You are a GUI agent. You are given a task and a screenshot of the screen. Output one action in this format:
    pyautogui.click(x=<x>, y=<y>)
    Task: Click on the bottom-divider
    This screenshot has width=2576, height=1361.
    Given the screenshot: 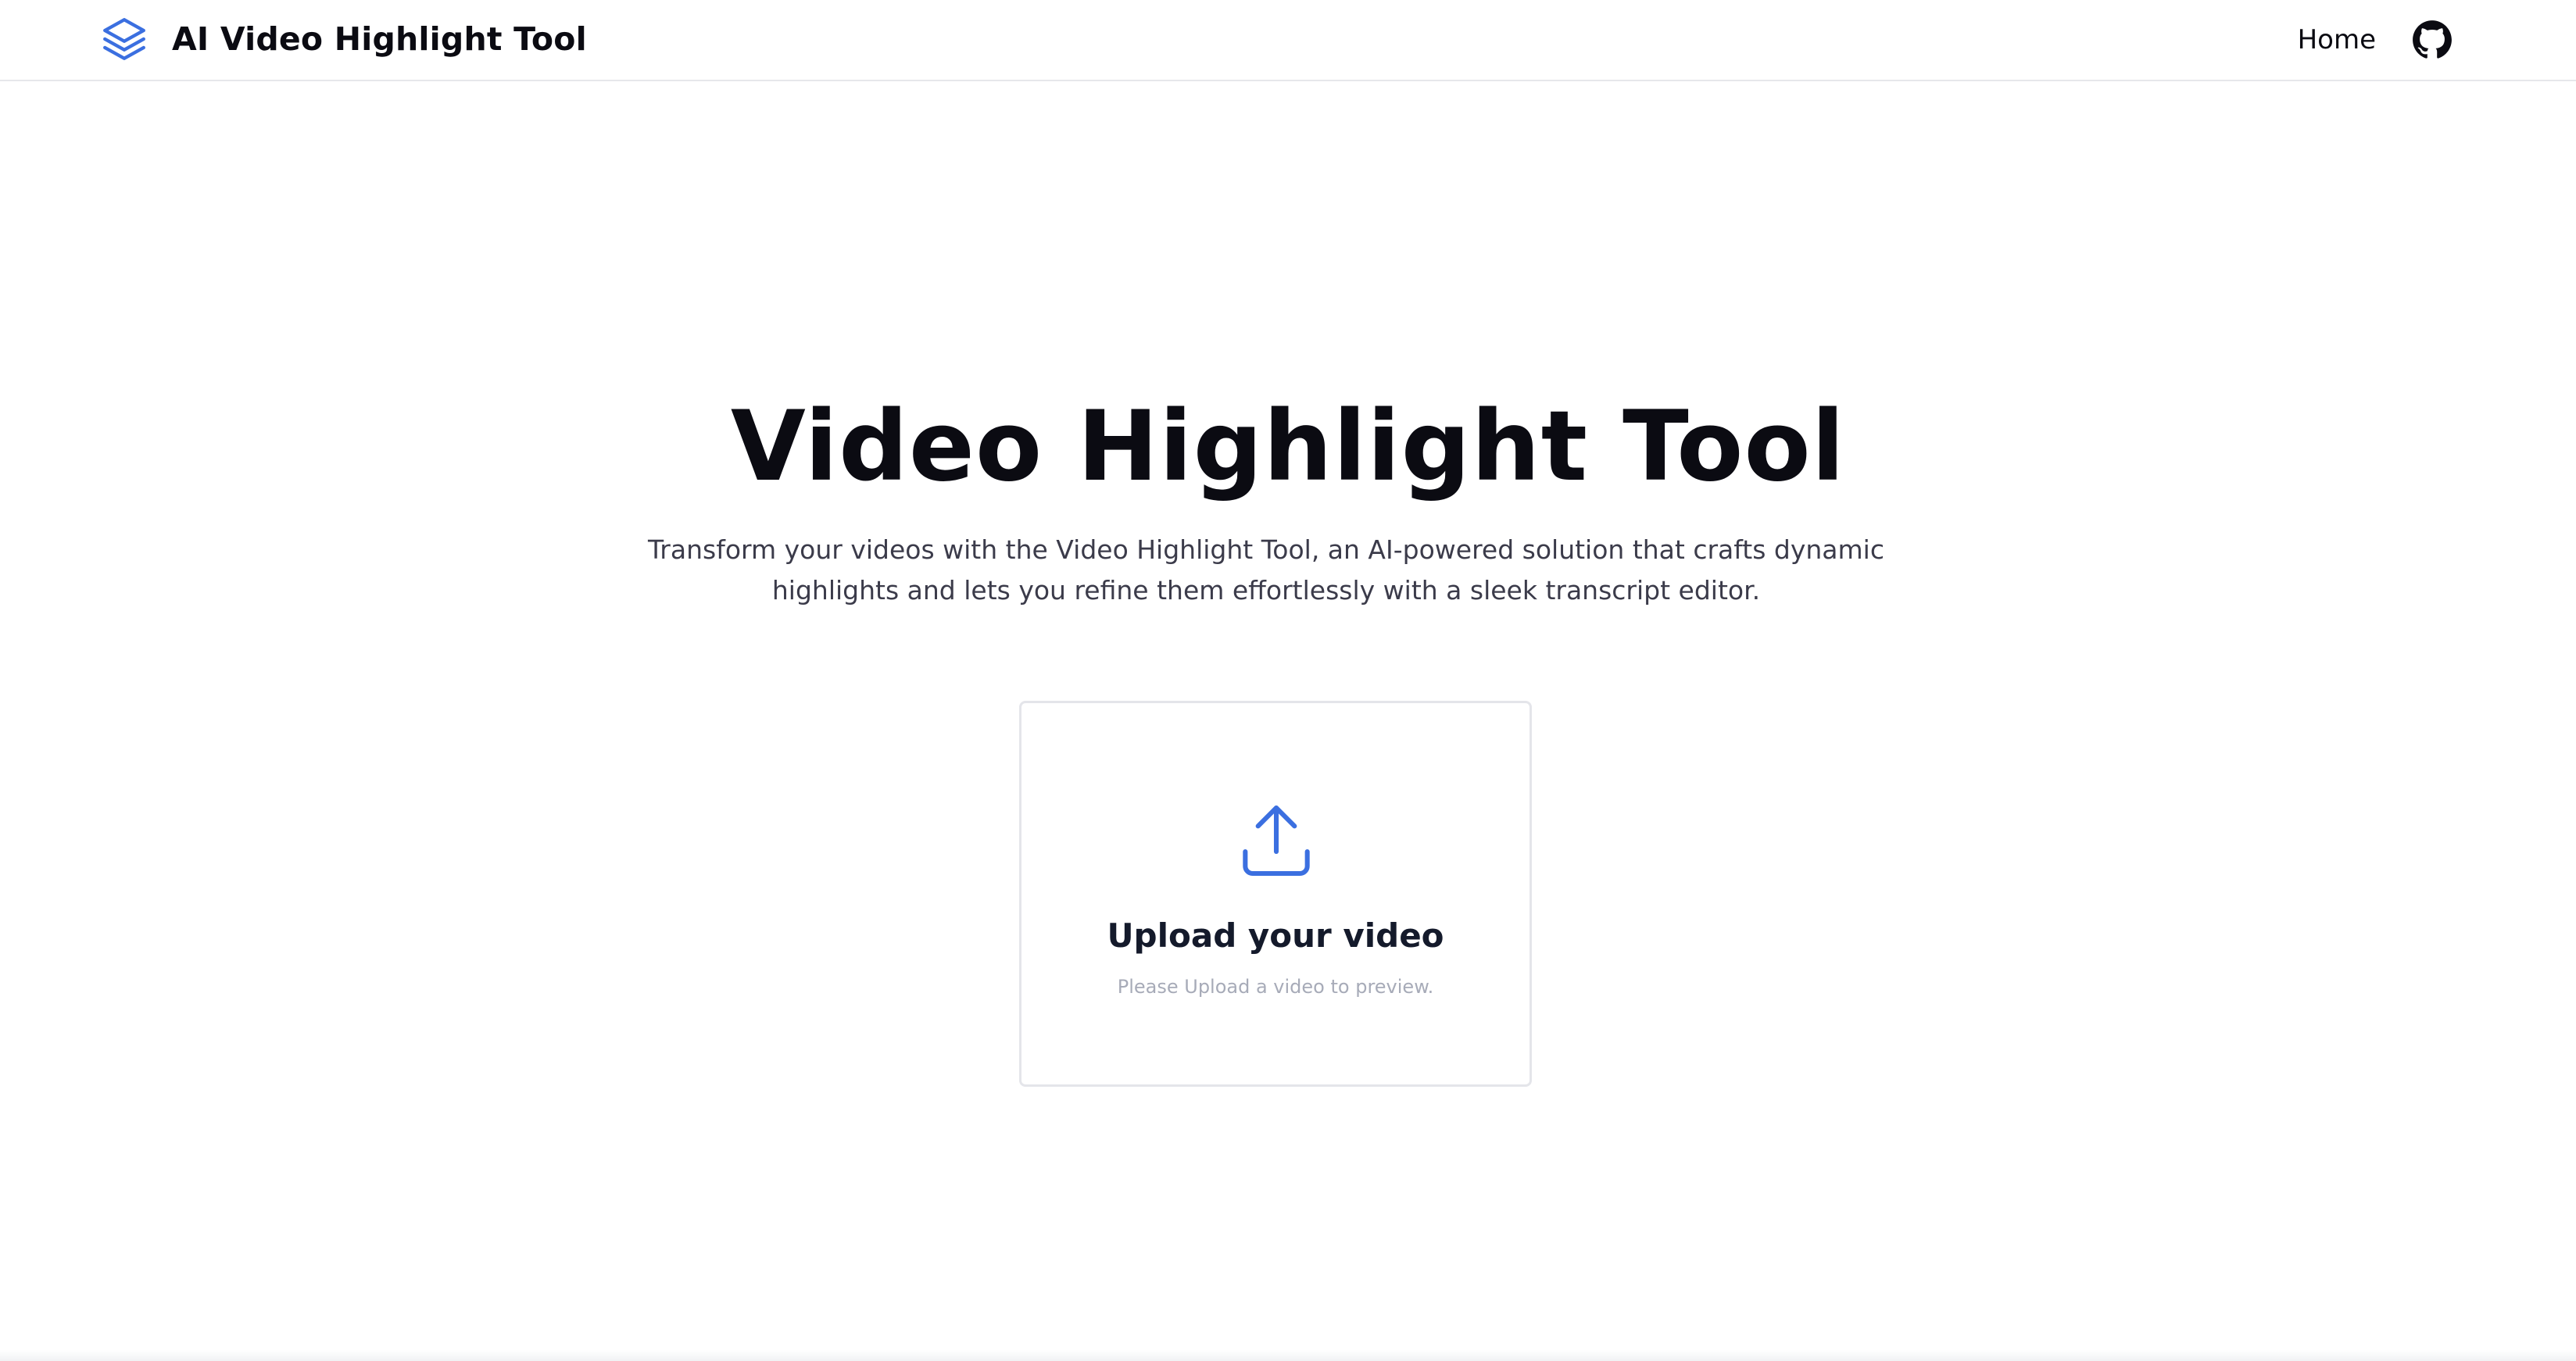 What is the action you would take?
    pyautogui.click(x=1288, y=1355)
    